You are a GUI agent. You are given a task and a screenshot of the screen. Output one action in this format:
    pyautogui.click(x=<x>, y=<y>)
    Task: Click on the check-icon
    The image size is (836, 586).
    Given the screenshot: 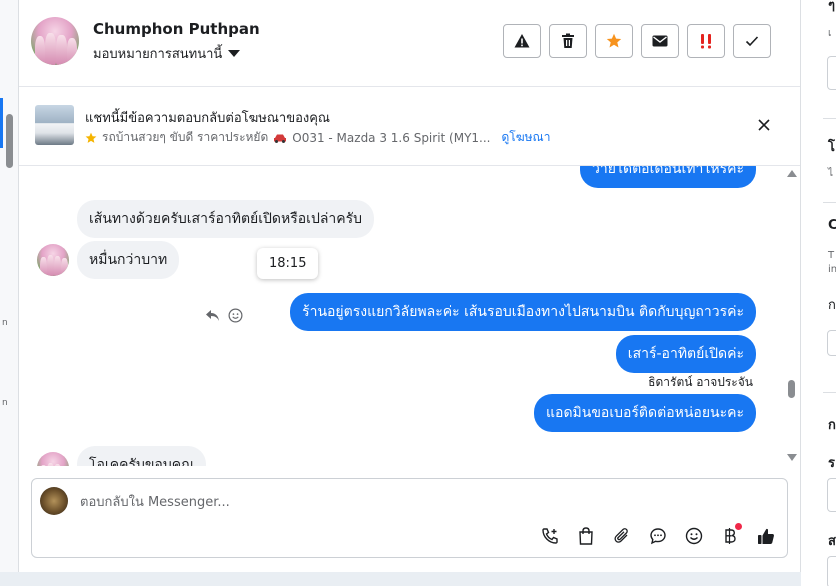 What is the action you would take?
    pyautogui.click(x=752, y=41)
    